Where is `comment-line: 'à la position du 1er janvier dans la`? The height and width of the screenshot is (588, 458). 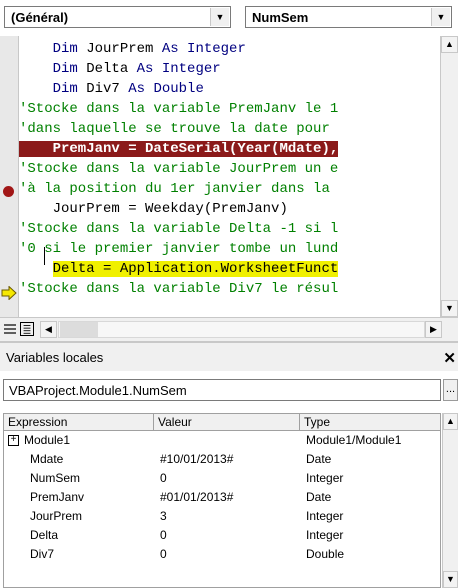 comment-line: 'à la position du 1er janvier dans la is located at coordinates (174, 189).